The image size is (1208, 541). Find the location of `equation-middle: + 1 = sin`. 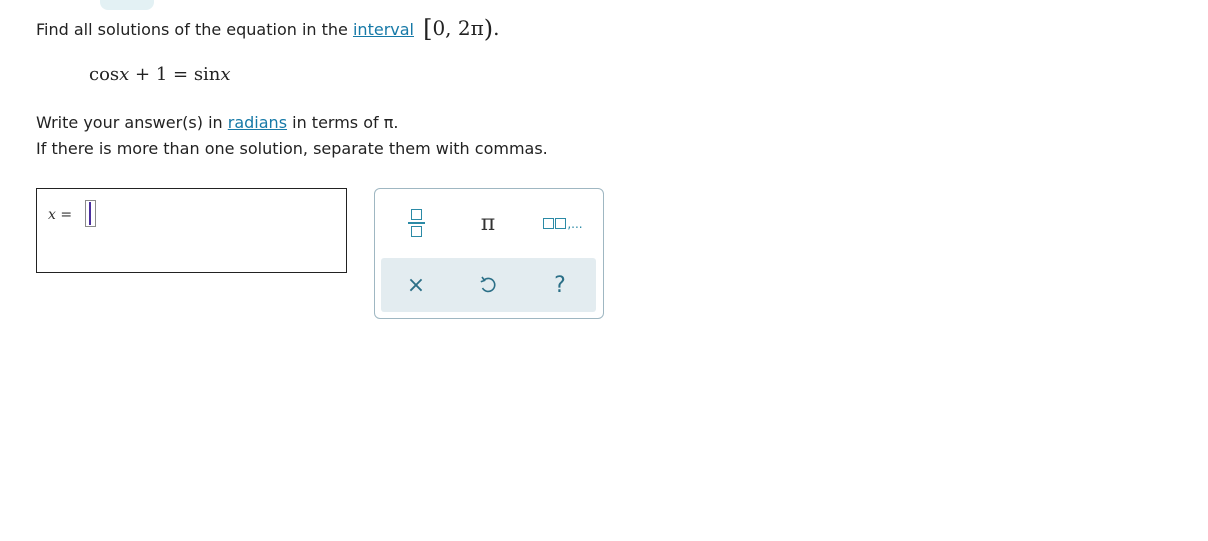

equation-middle: + 1 = sin is located at coordinates (175, 74).